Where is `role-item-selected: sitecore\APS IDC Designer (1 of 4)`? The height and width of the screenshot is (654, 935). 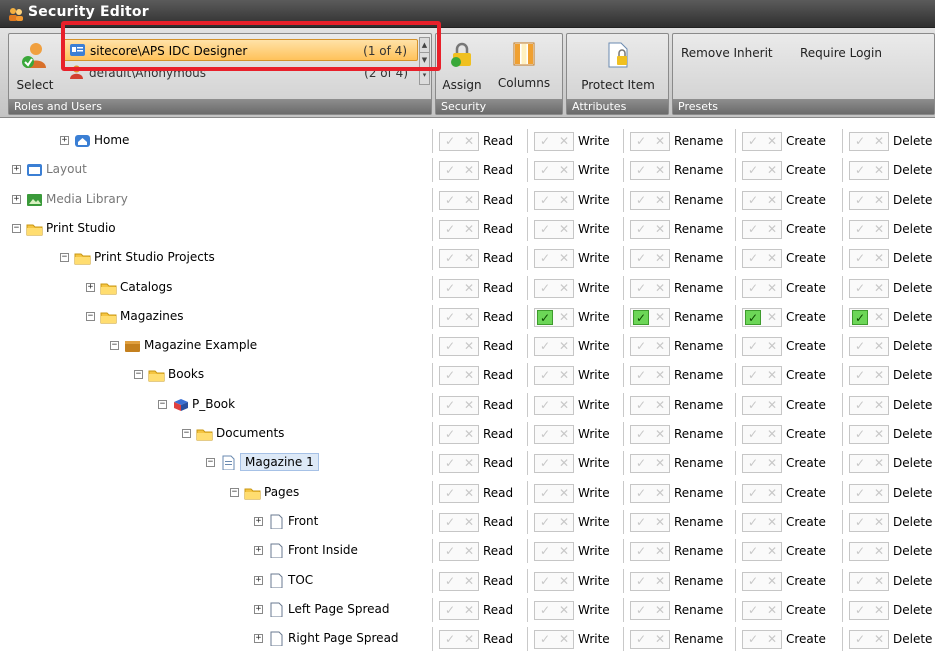 role-item-selected: sitecore\APS IDC Designer (1 of 4) is located at coordinates (240, 50).